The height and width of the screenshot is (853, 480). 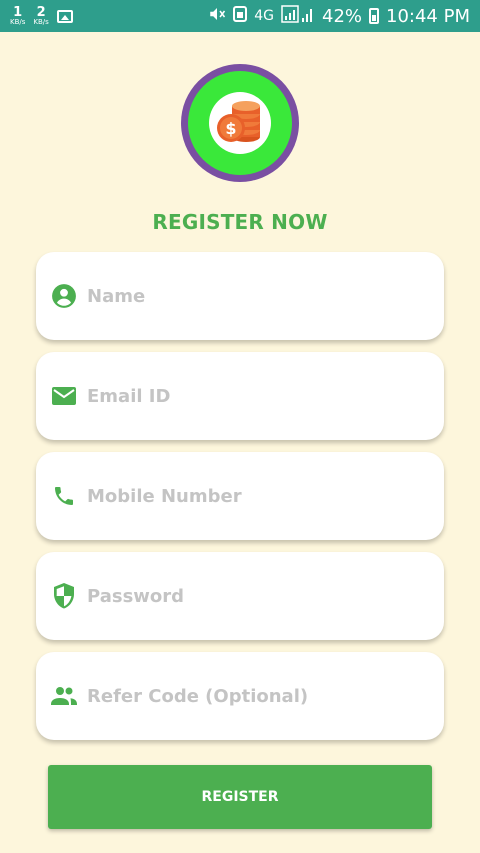 What do you see at coordinates (64, 696) in the screenshot?
I see `group-icon` at bounding box center [64, 696].